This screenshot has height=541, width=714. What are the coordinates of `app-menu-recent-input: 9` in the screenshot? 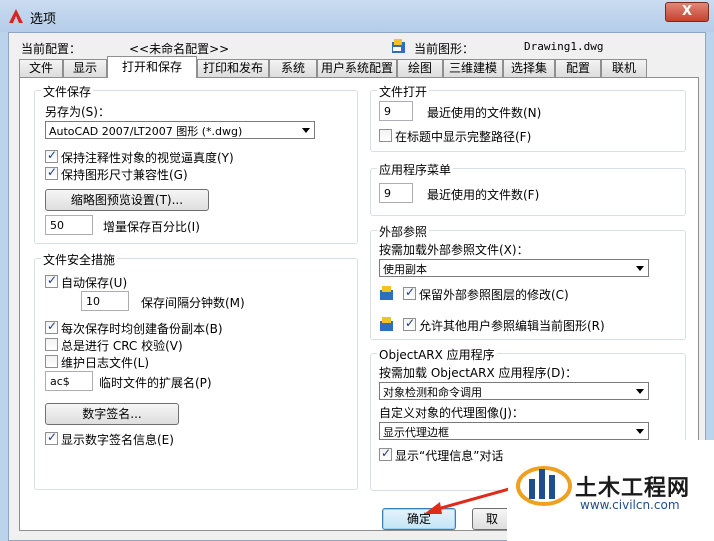 It's located at (396, 193).